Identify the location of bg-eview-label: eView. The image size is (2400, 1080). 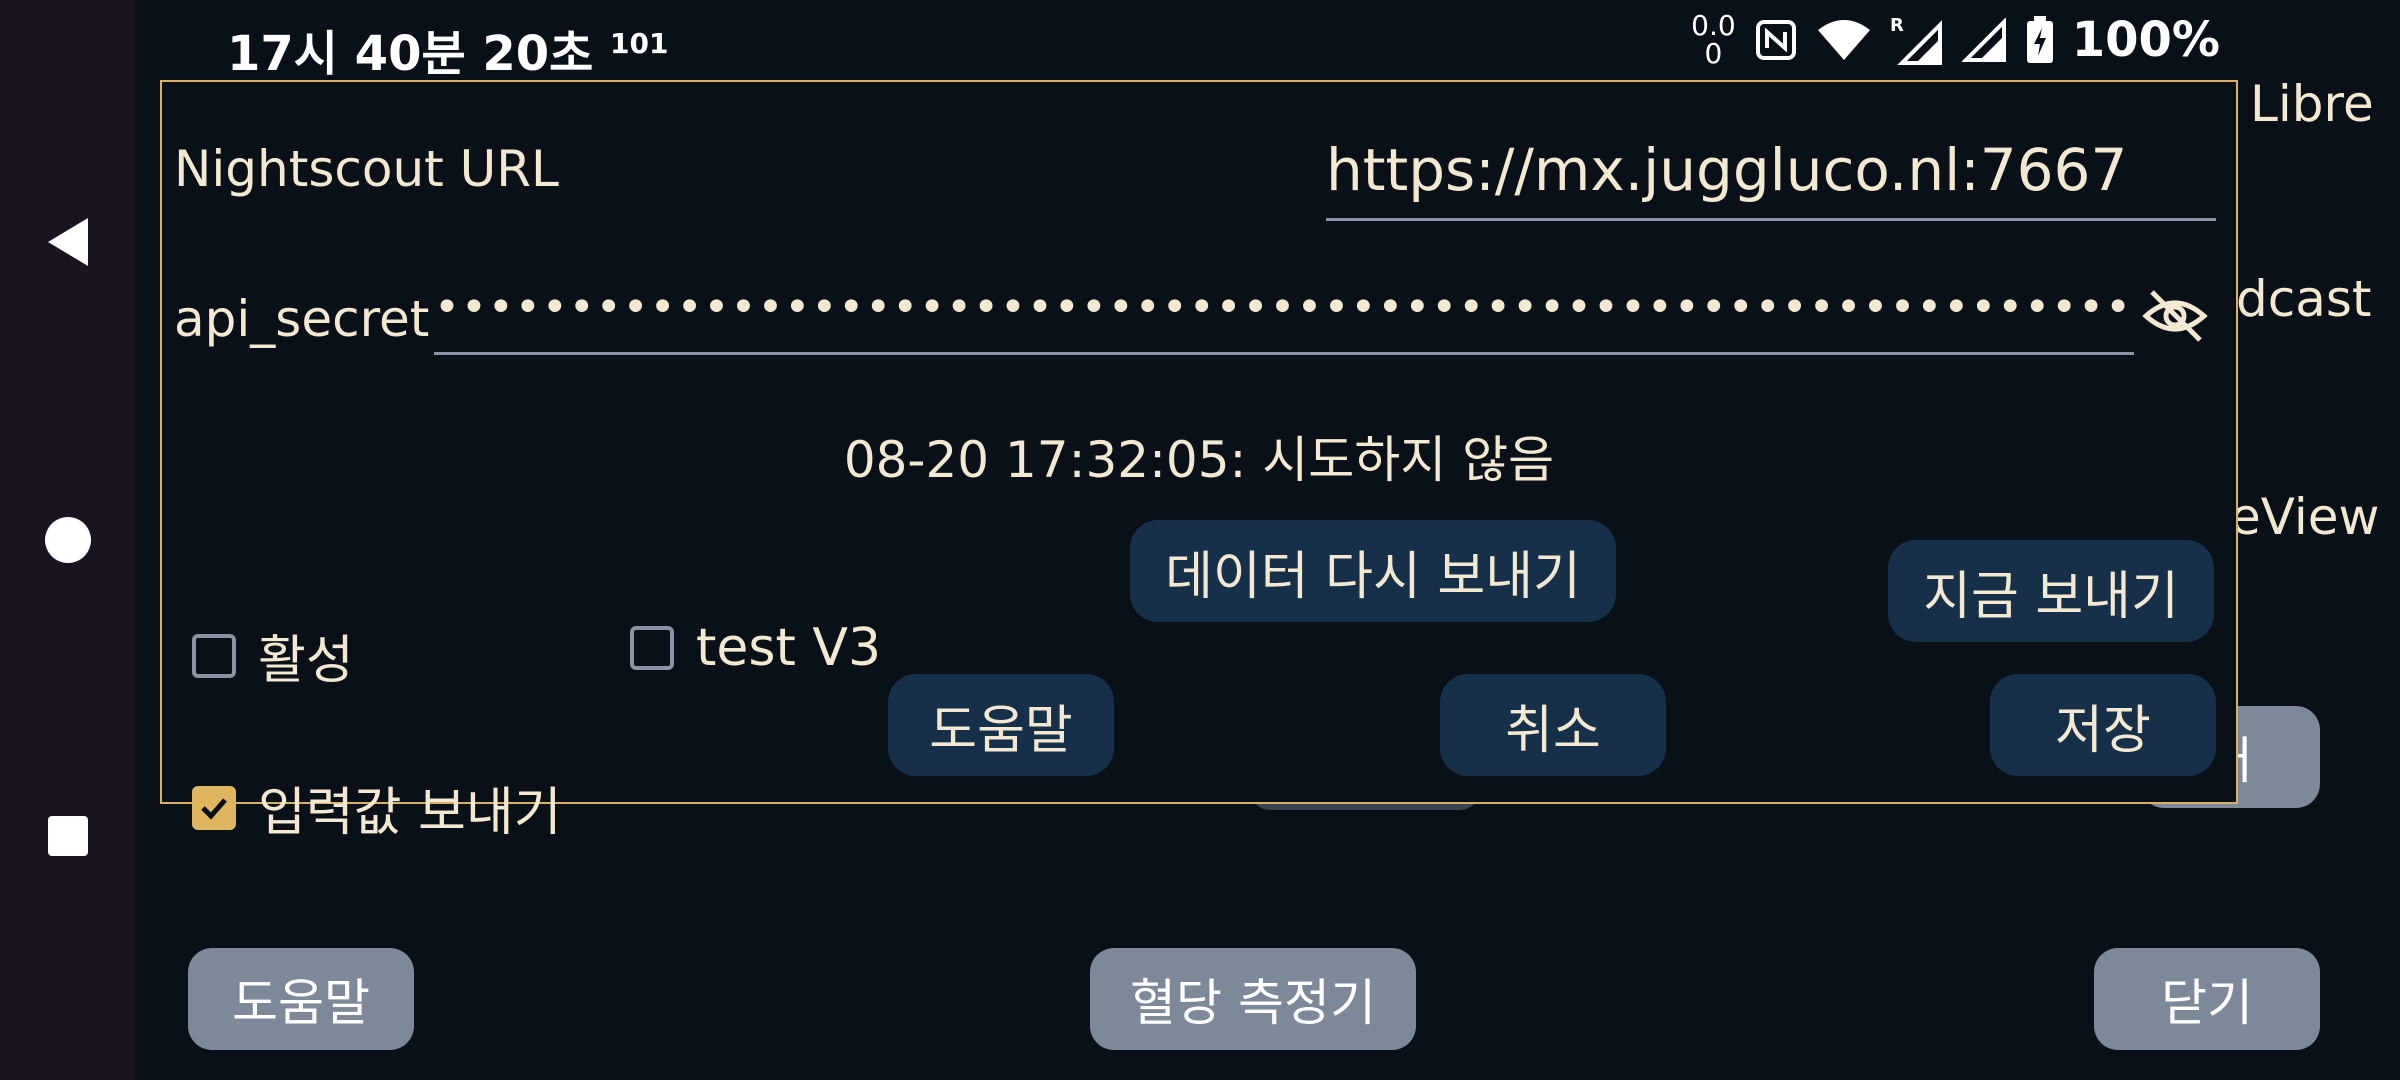
(2305, 517).